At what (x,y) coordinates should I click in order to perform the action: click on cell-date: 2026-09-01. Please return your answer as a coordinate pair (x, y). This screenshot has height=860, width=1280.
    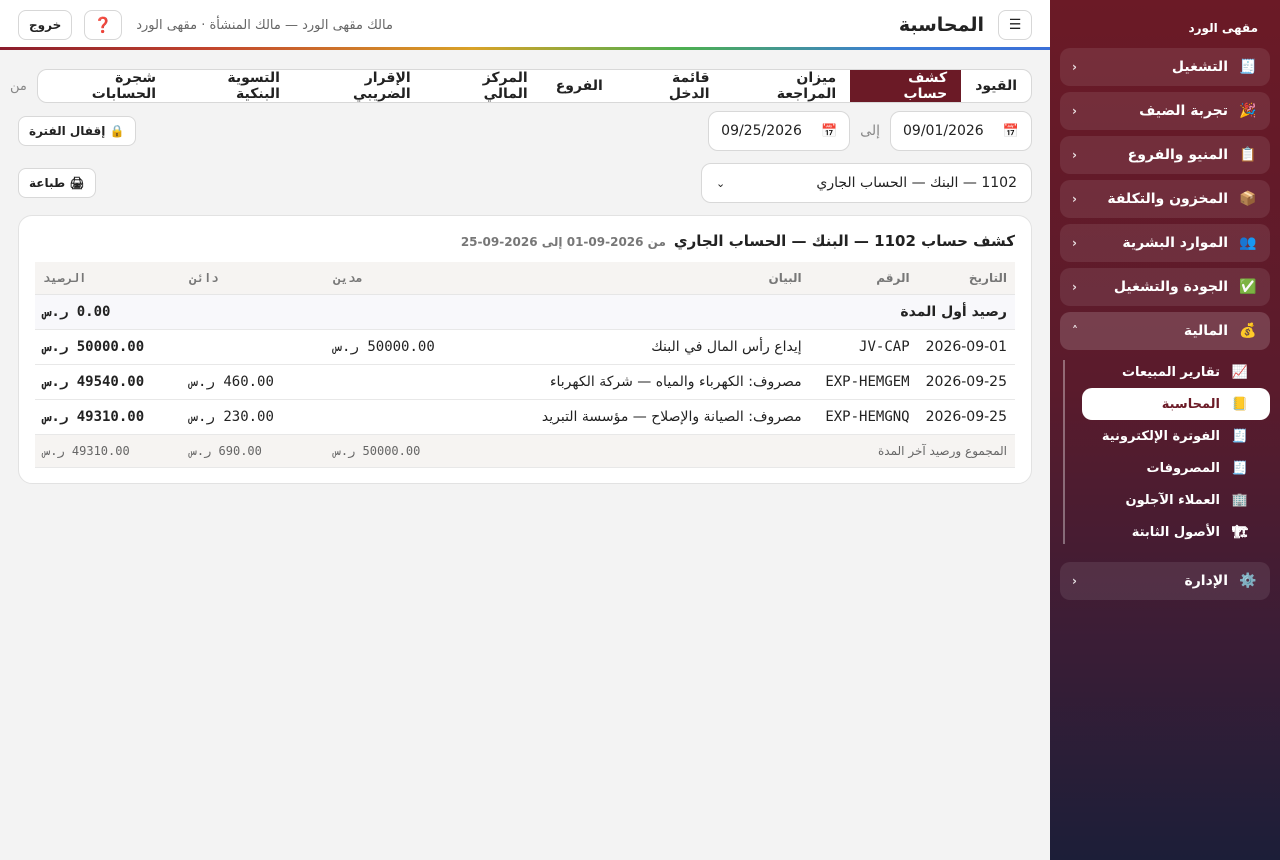
    Looking at the image, I should click on (966, 347).